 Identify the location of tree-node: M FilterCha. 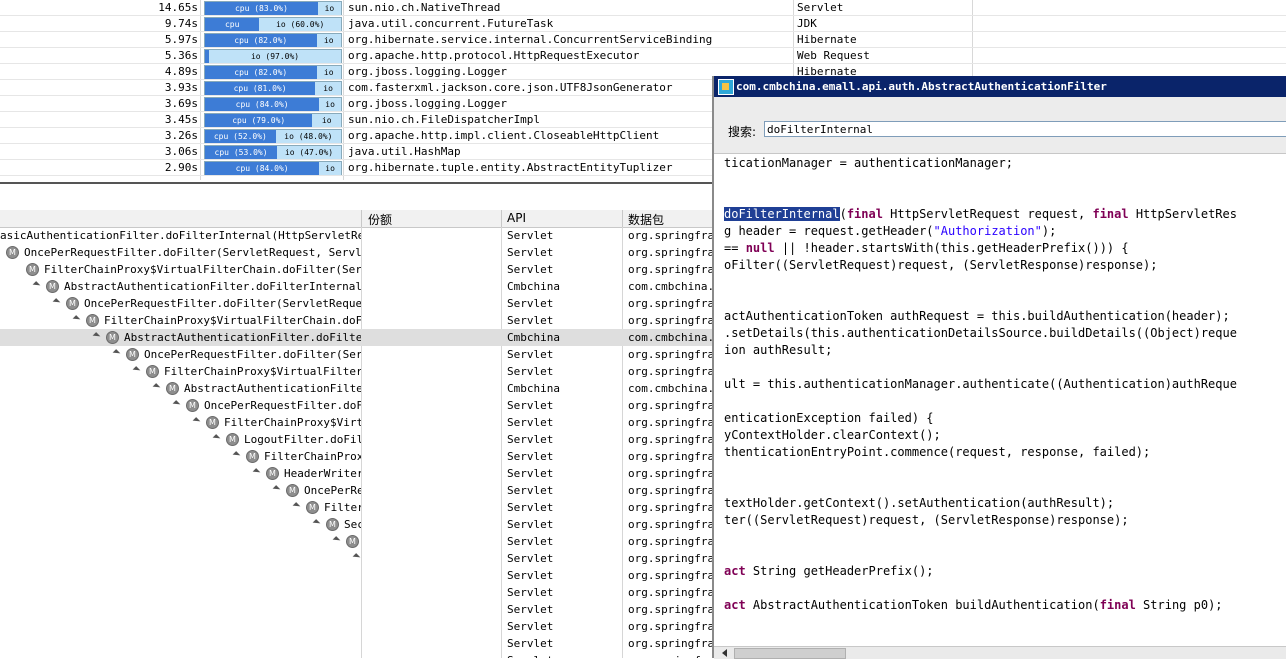
(180, 507).